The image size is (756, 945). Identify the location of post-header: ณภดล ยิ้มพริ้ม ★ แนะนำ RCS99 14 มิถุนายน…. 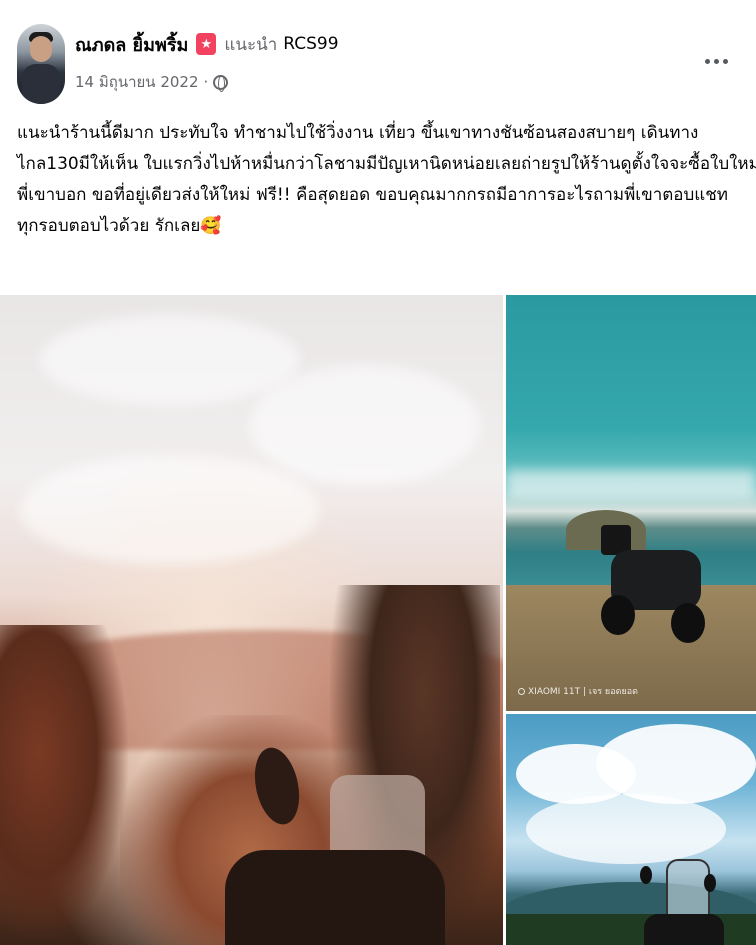
(378, 55).